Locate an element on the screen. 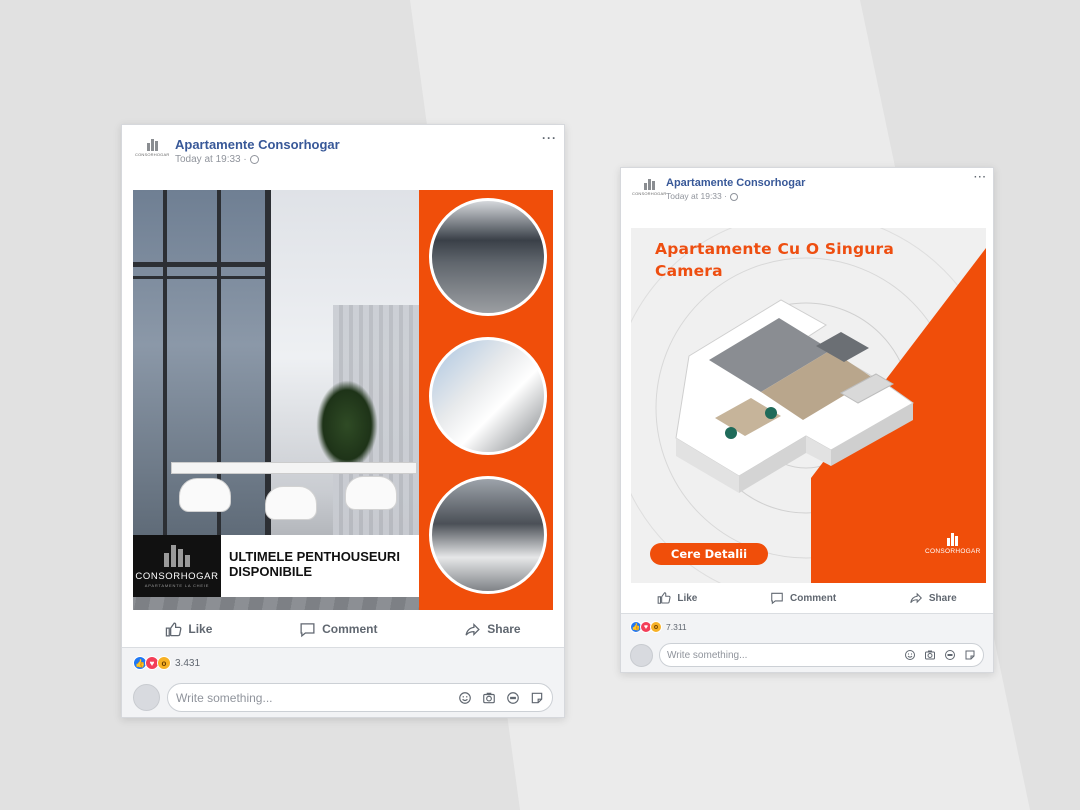 The image size is (1080, 810). headline-line-2: DISPONIBILE is located at coordinates (271, 571).